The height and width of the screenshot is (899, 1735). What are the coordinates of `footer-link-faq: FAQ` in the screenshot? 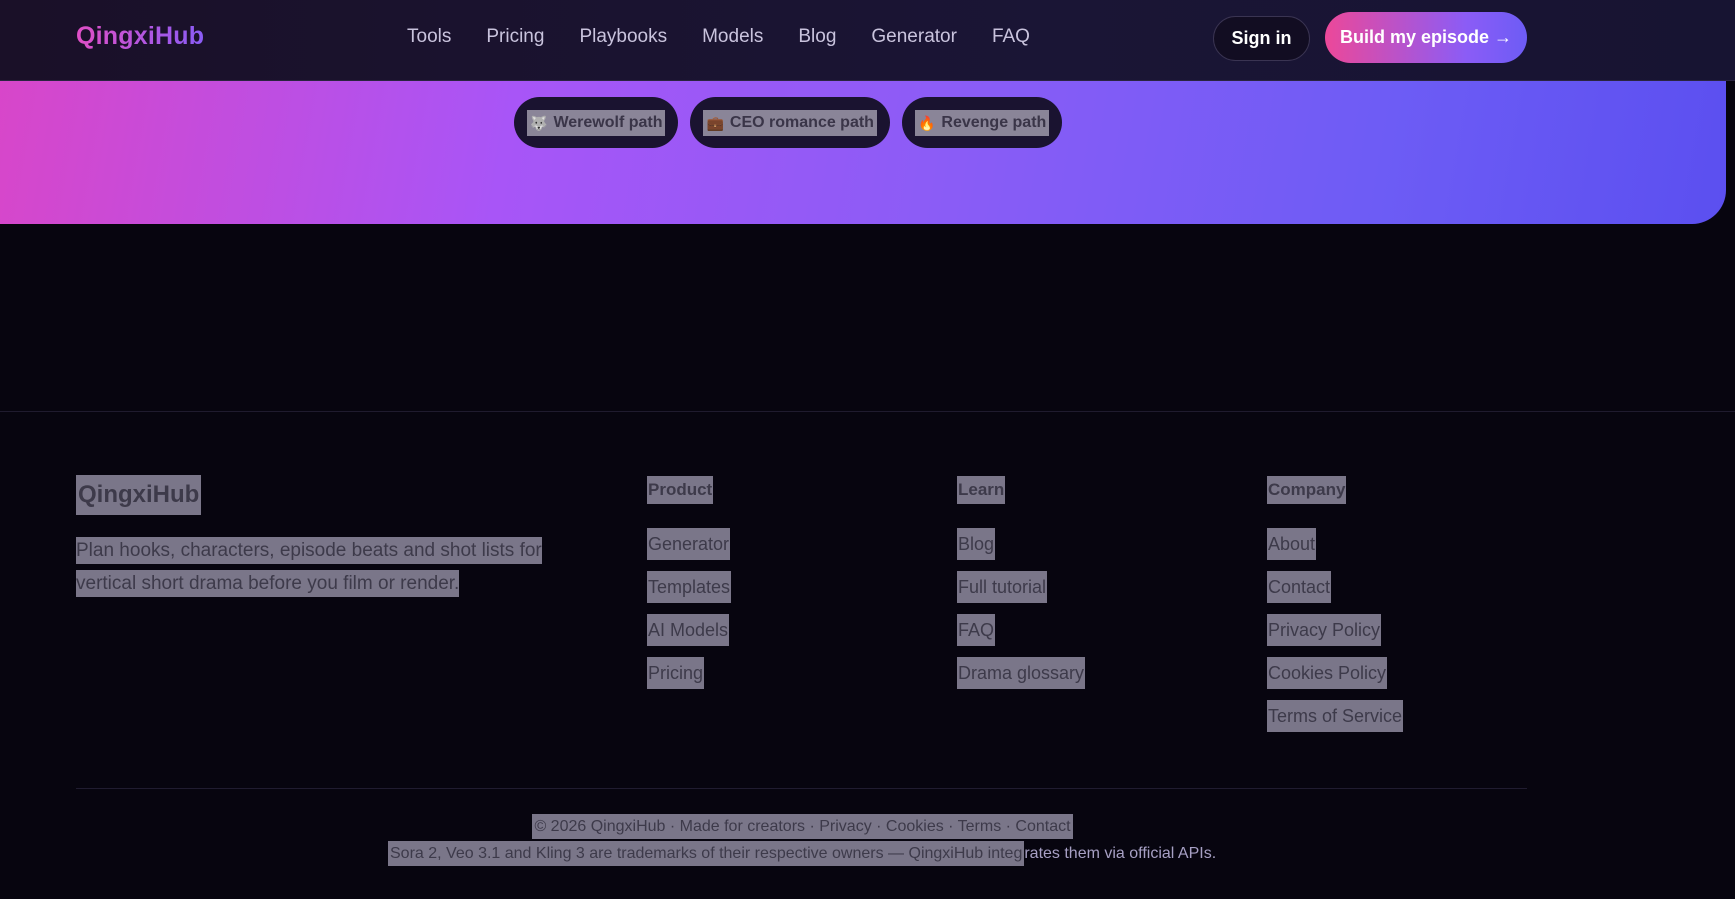 It's located at (976, 630).